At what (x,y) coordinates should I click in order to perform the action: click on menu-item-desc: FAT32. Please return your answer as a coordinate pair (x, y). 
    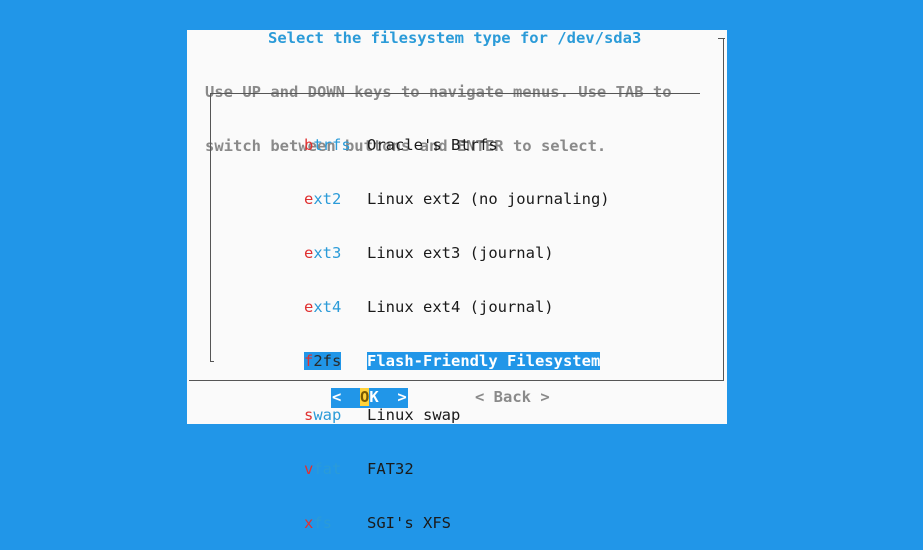
    Looking at the image, I should click on (390, 469).